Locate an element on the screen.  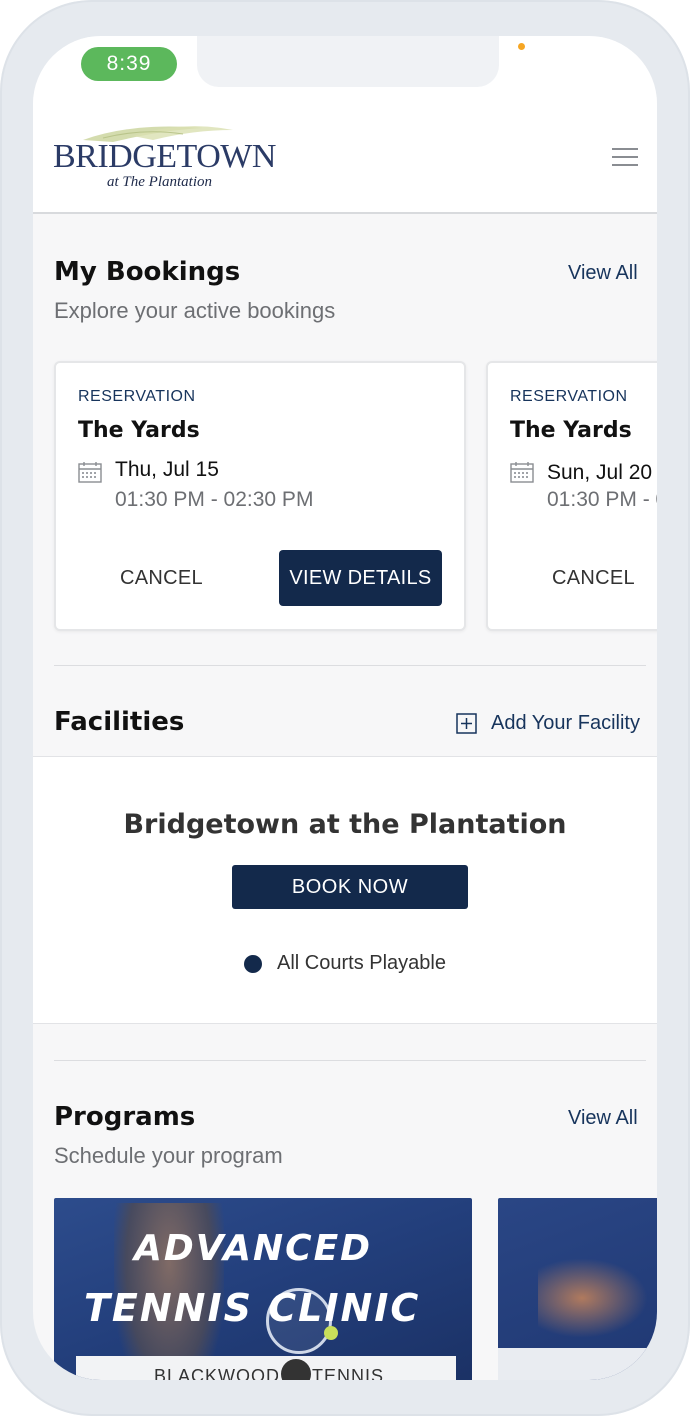
menu-icon is located at coordinates (625, 158).